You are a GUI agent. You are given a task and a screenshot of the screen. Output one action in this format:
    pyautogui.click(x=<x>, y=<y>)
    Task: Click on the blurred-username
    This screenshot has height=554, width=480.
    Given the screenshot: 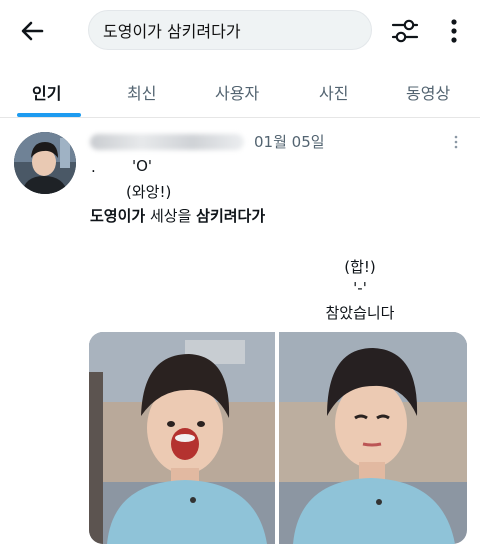 What is the action you would take?
    pyautogui.click(x=167, y=142)
    